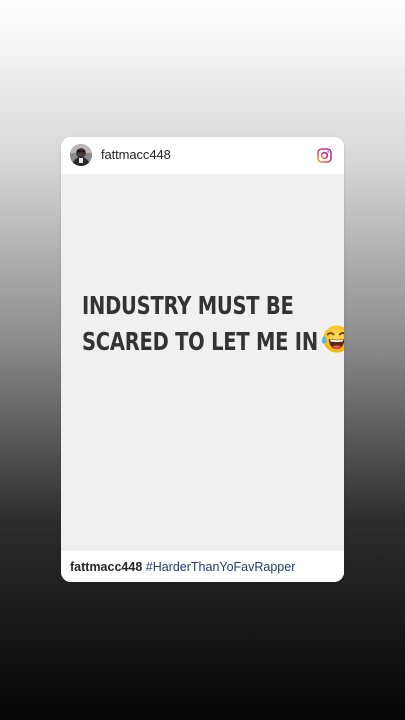  What do you see at coordinates (202, 155) in the screenshot?
I see `post-header: fattmacc448` at bounding box center [202, 155].